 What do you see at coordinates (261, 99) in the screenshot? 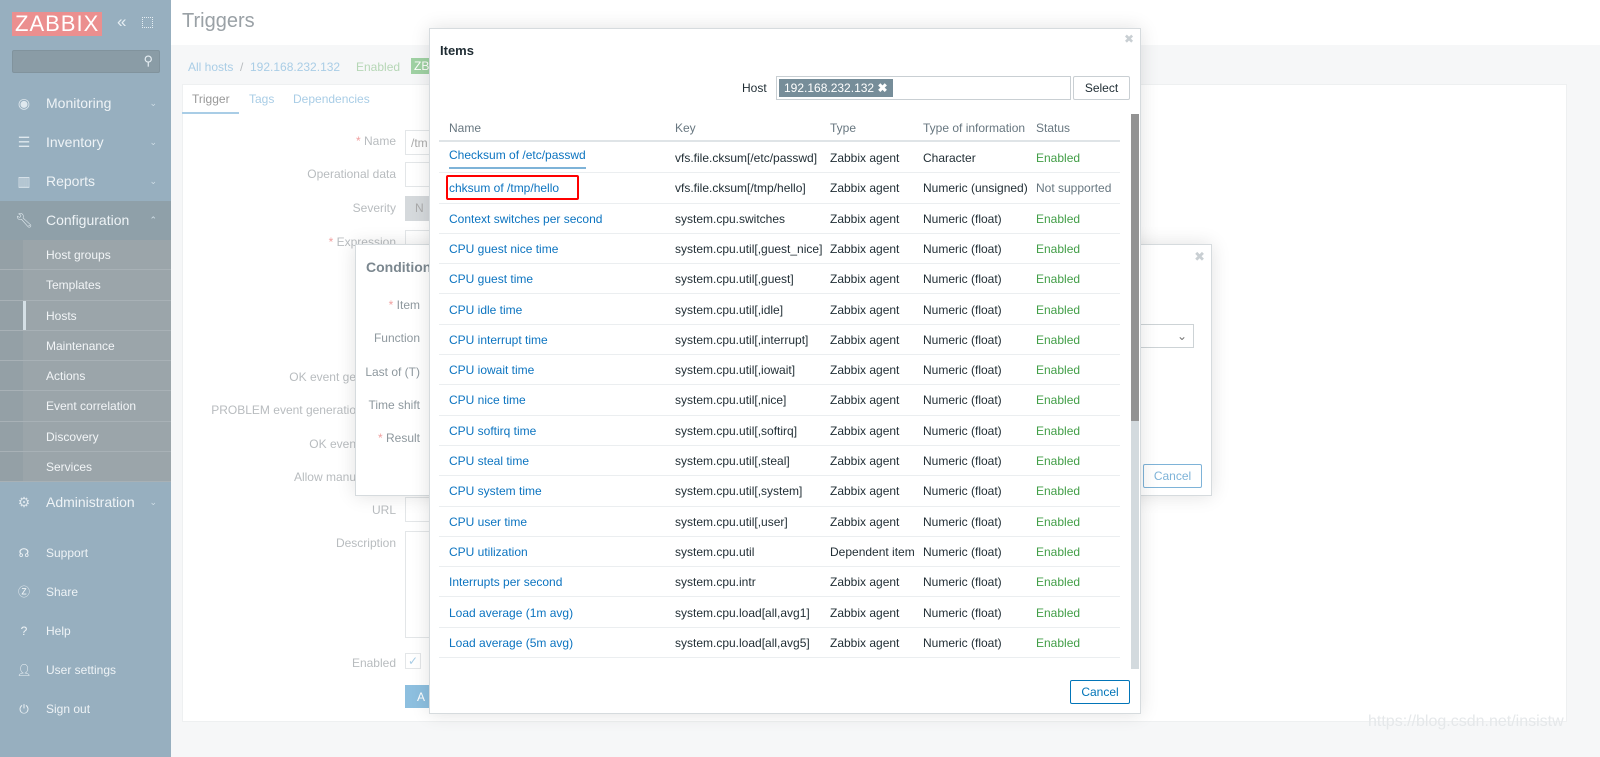
I see `tab-tags: Tags` at bounding box center [261, 99].